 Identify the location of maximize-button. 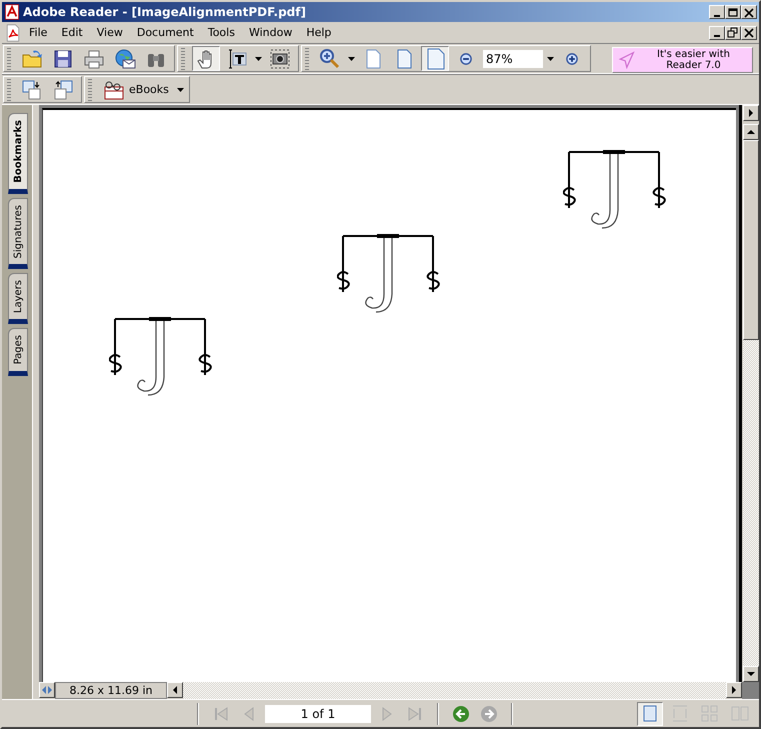
(733, 12).